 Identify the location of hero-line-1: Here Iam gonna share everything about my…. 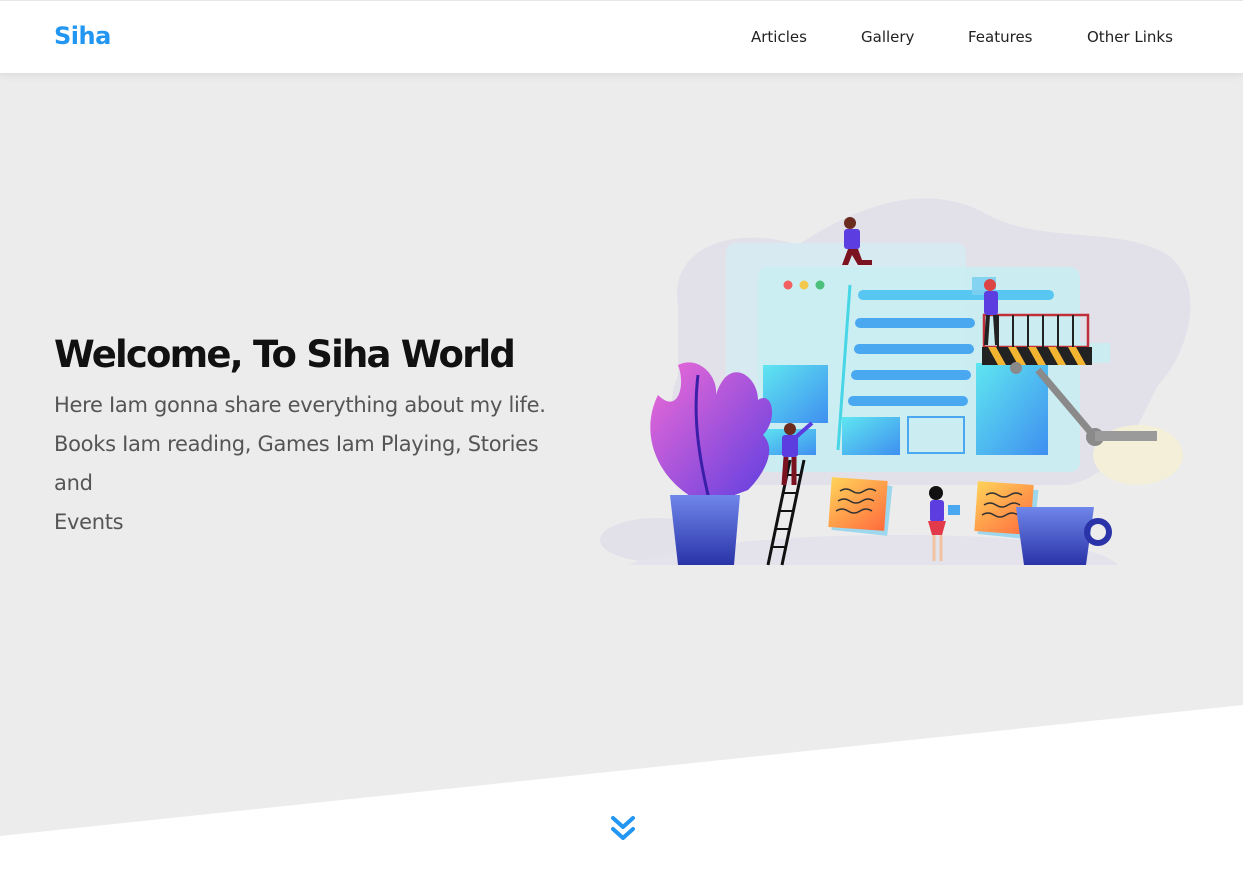
(300, 405).